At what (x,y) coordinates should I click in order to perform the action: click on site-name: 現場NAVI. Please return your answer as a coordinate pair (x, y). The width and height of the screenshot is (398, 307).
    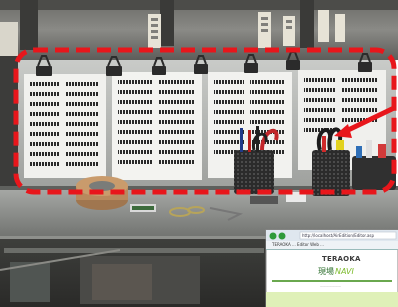
    Looking at the image, I should click on (353, 272).